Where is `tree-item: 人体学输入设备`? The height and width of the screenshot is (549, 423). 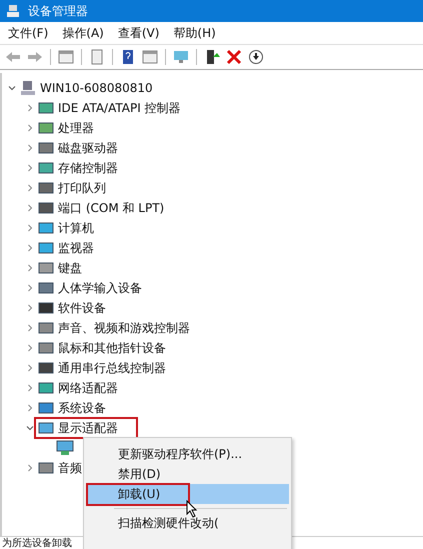
tree-item: 人体学输入设备 is located at coordinates (100, 288).